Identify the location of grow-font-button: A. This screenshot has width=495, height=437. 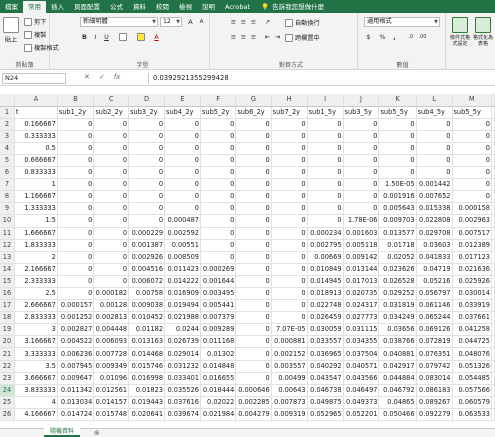
(190, 22).